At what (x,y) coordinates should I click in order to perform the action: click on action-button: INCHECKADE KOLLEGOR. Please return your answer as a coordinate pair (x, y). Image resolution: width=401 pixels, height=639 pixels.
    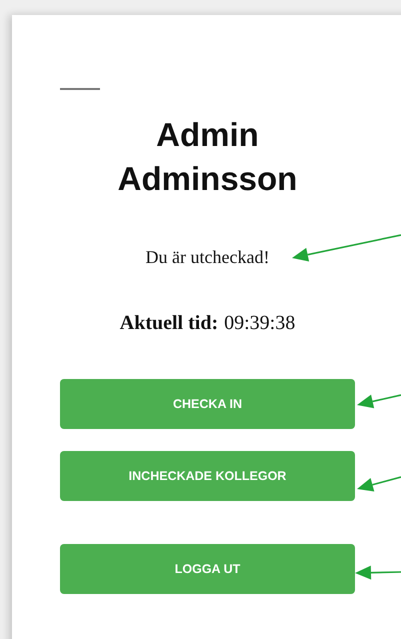
    Looking at the image, I should click on (207, 476).